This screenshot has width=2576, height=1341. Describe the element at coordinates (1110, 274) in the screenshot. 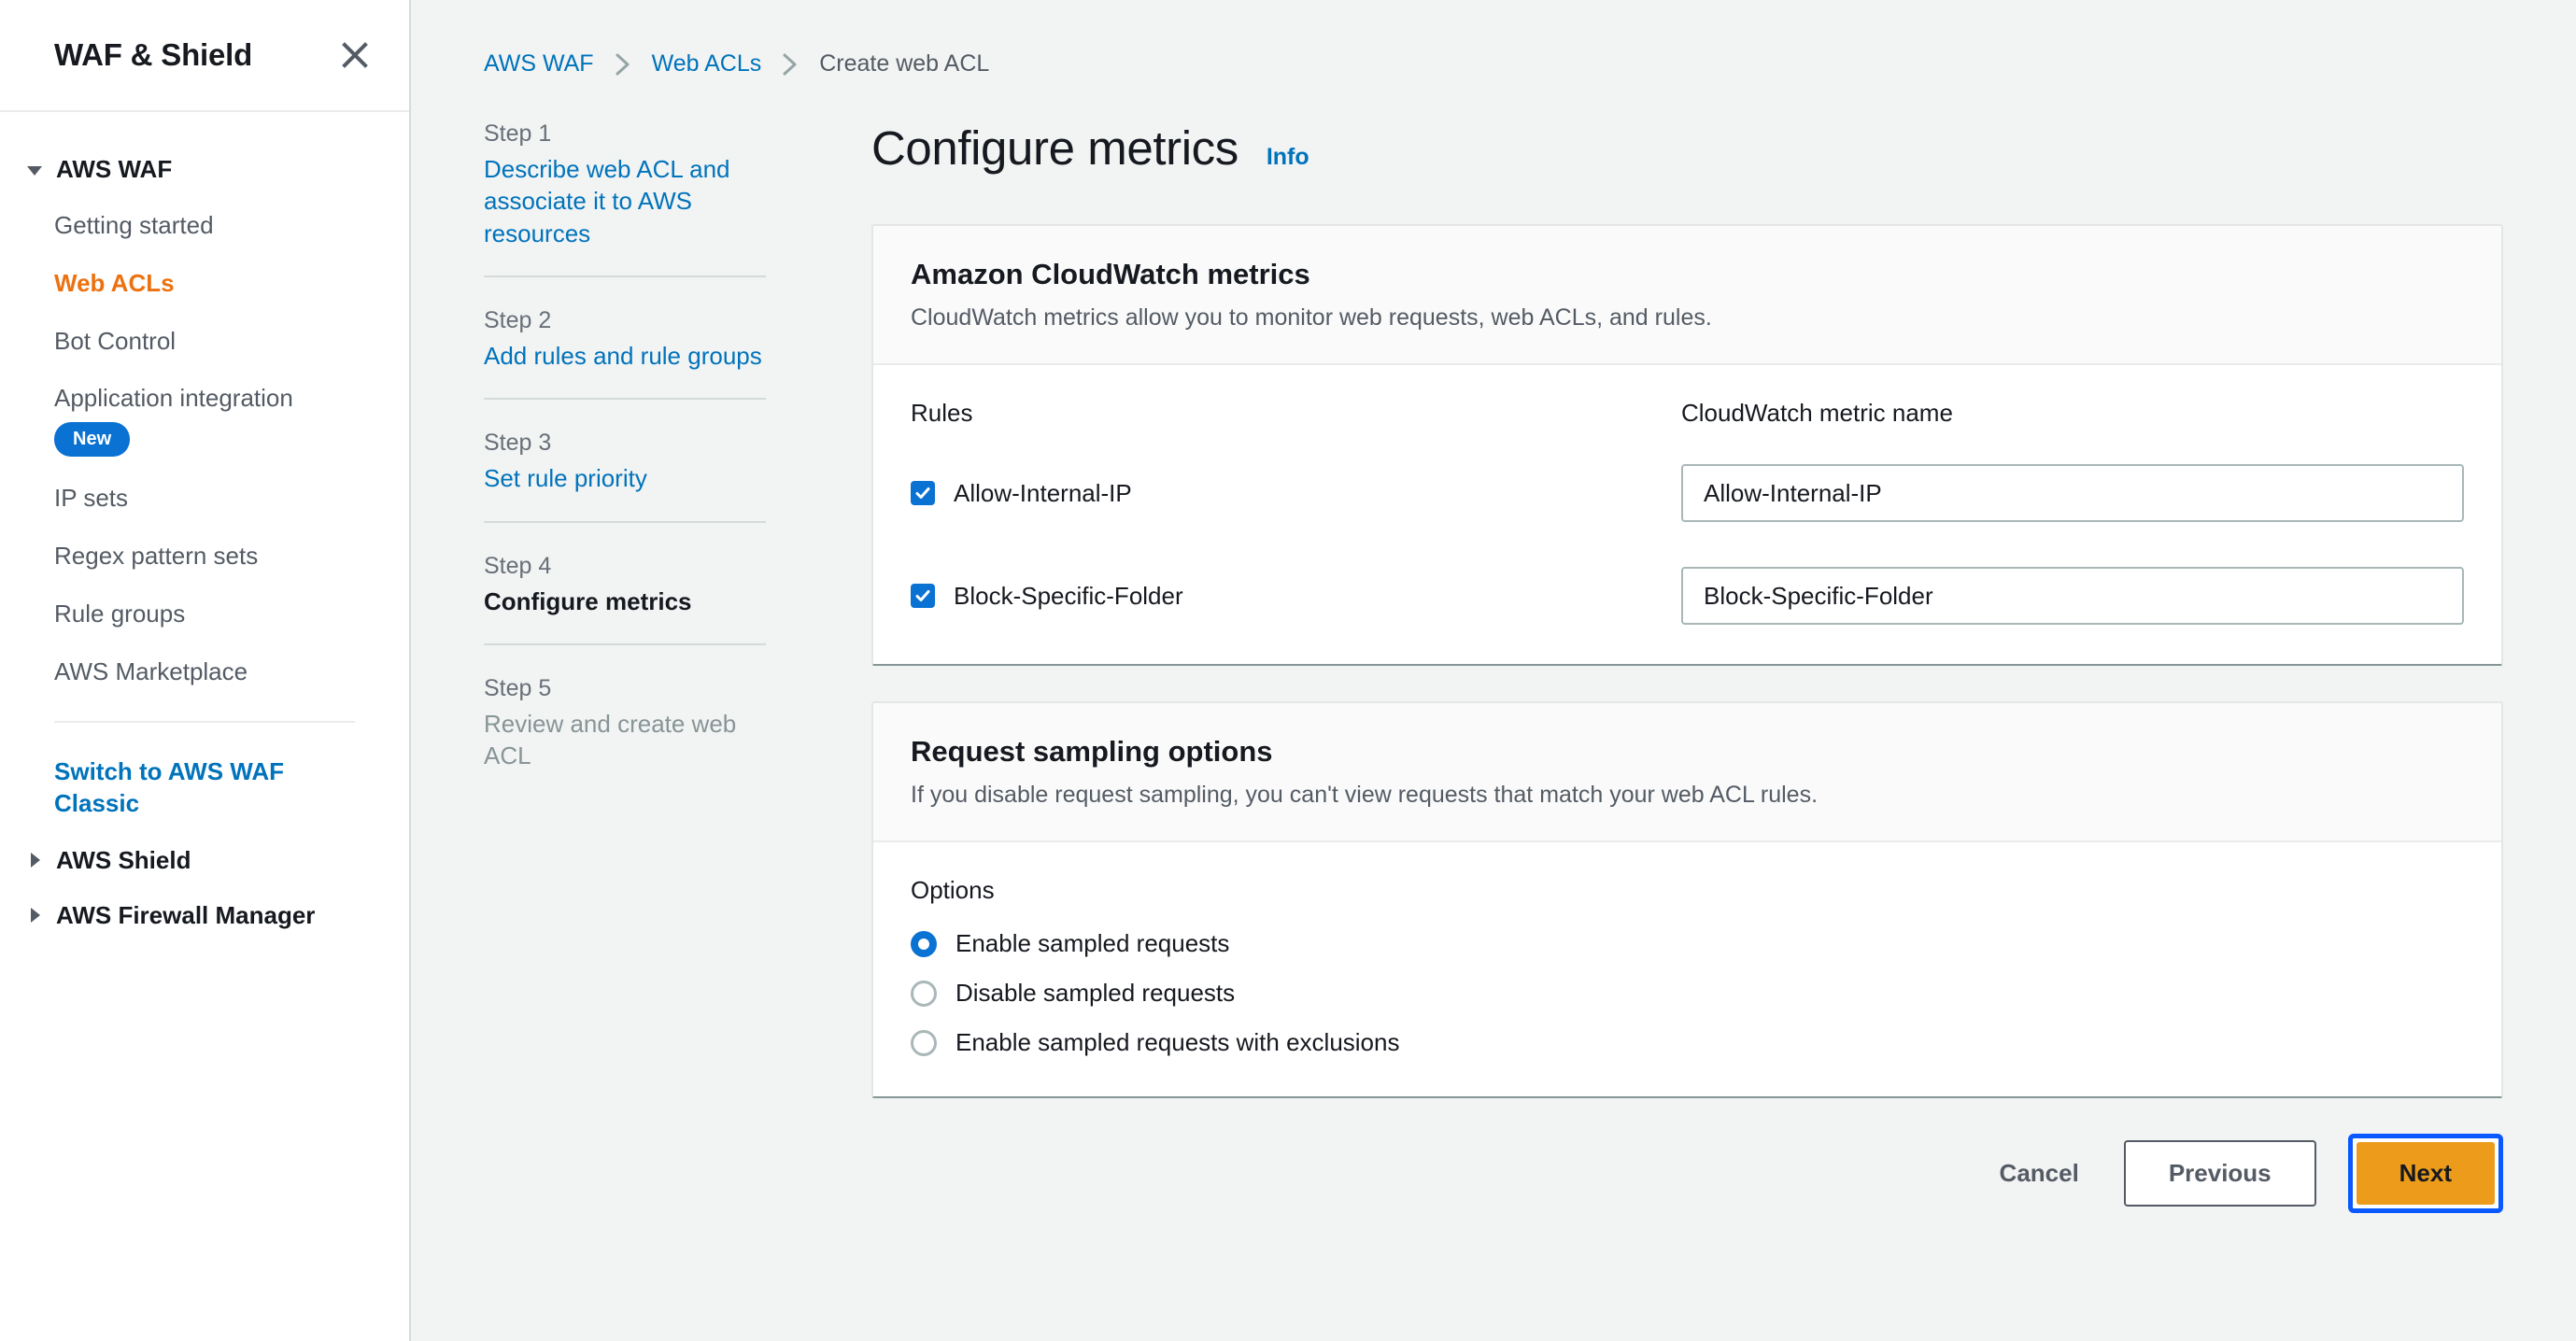

I see `card-title: Amazon CloudWatch metrics` at that location.